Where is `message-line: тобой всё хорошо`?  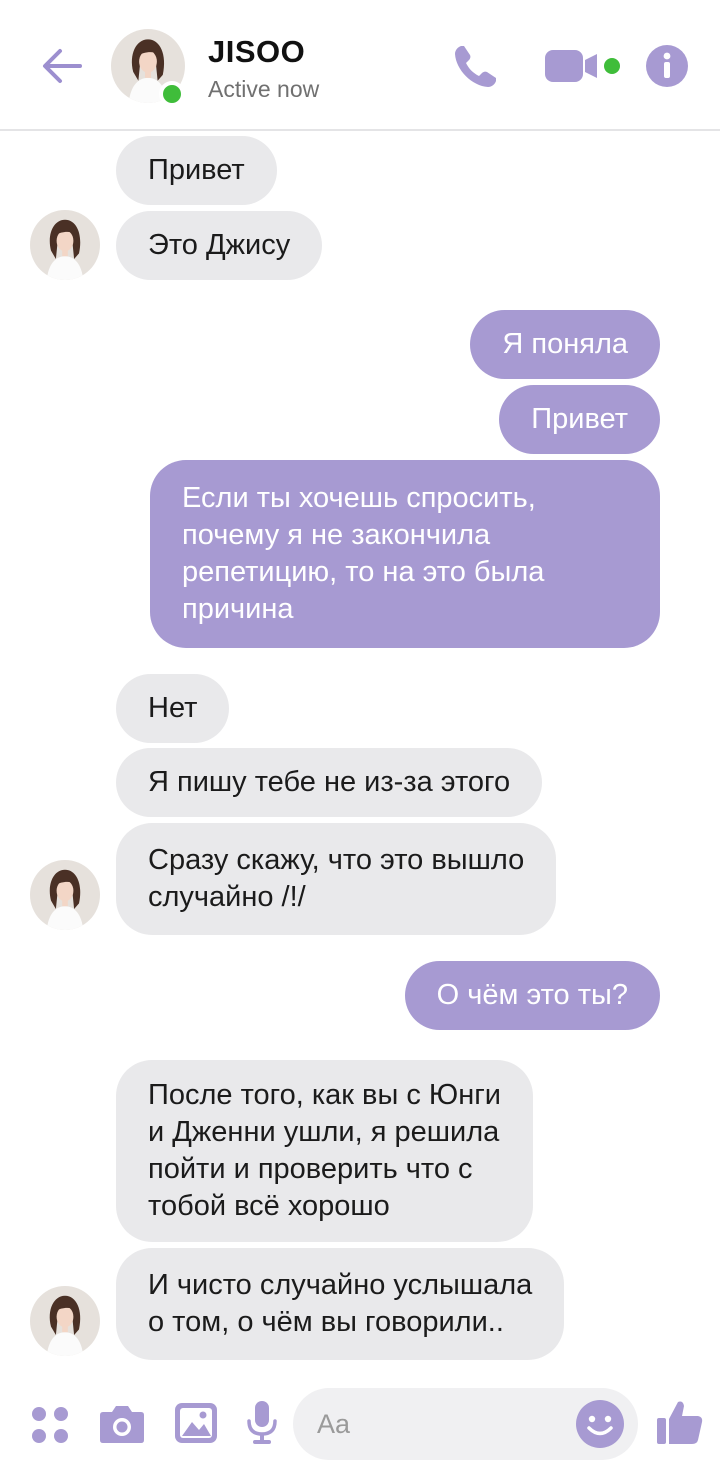 message-line: тобой всё хорошо is located at coordinates (269, 1206).